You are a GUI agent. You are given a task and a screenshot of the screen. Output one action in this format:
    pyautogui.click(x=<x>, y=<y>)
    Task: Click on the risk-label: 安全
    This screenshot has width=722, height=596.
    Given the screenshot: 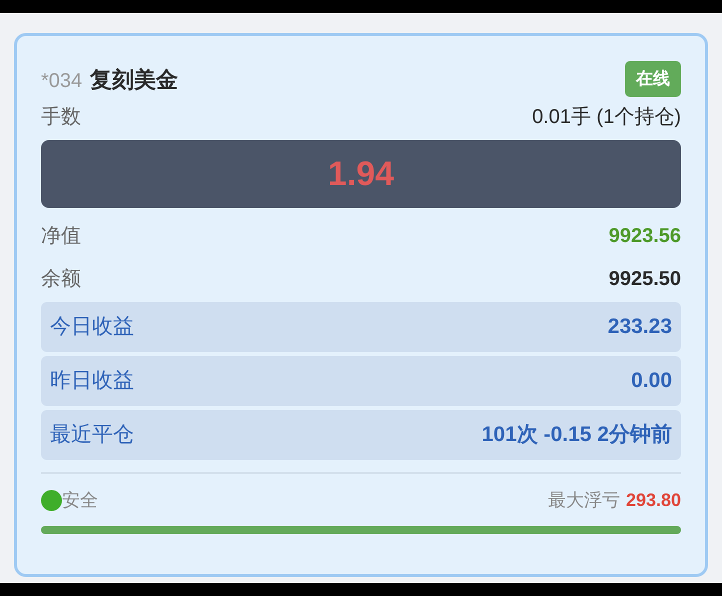 What is the action you would take?
    pyautogui.click(x=80, y=500)
    